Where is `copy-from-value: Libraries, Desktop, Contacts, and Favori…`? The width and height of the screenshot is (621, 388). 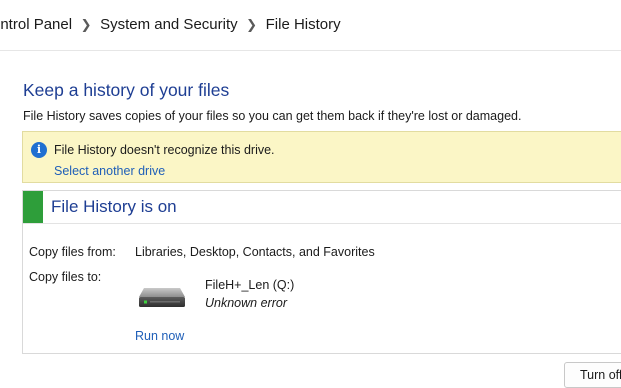 copy-from-value: Libraries, Desktop, Contacts, and Favori… is located at coordinates (255, 252).